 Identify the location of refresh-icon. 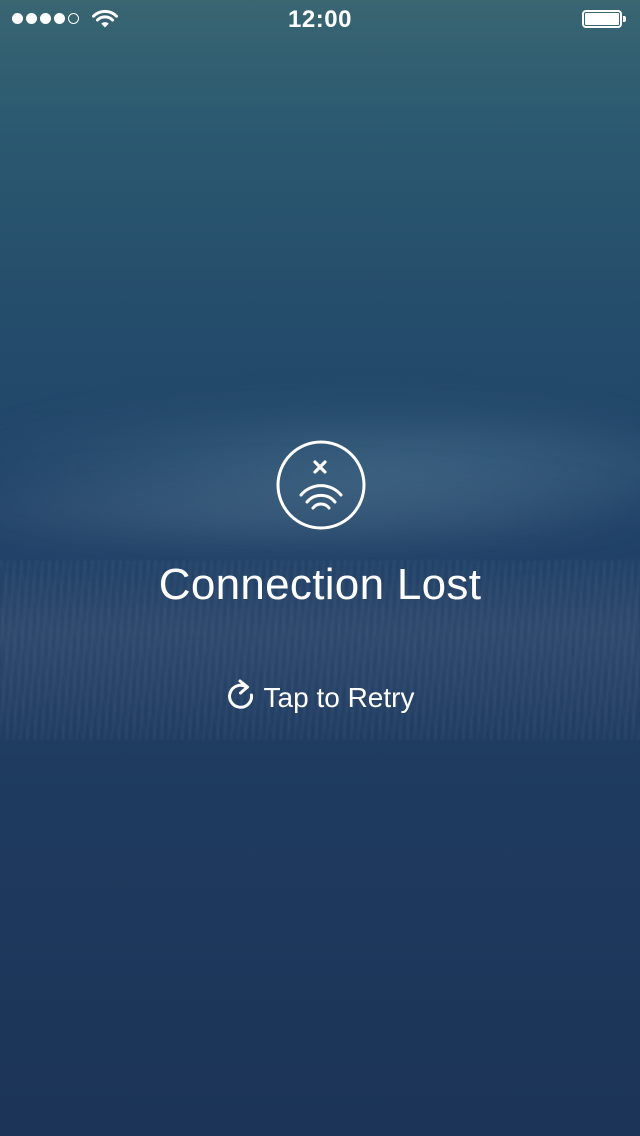
(241, 697).